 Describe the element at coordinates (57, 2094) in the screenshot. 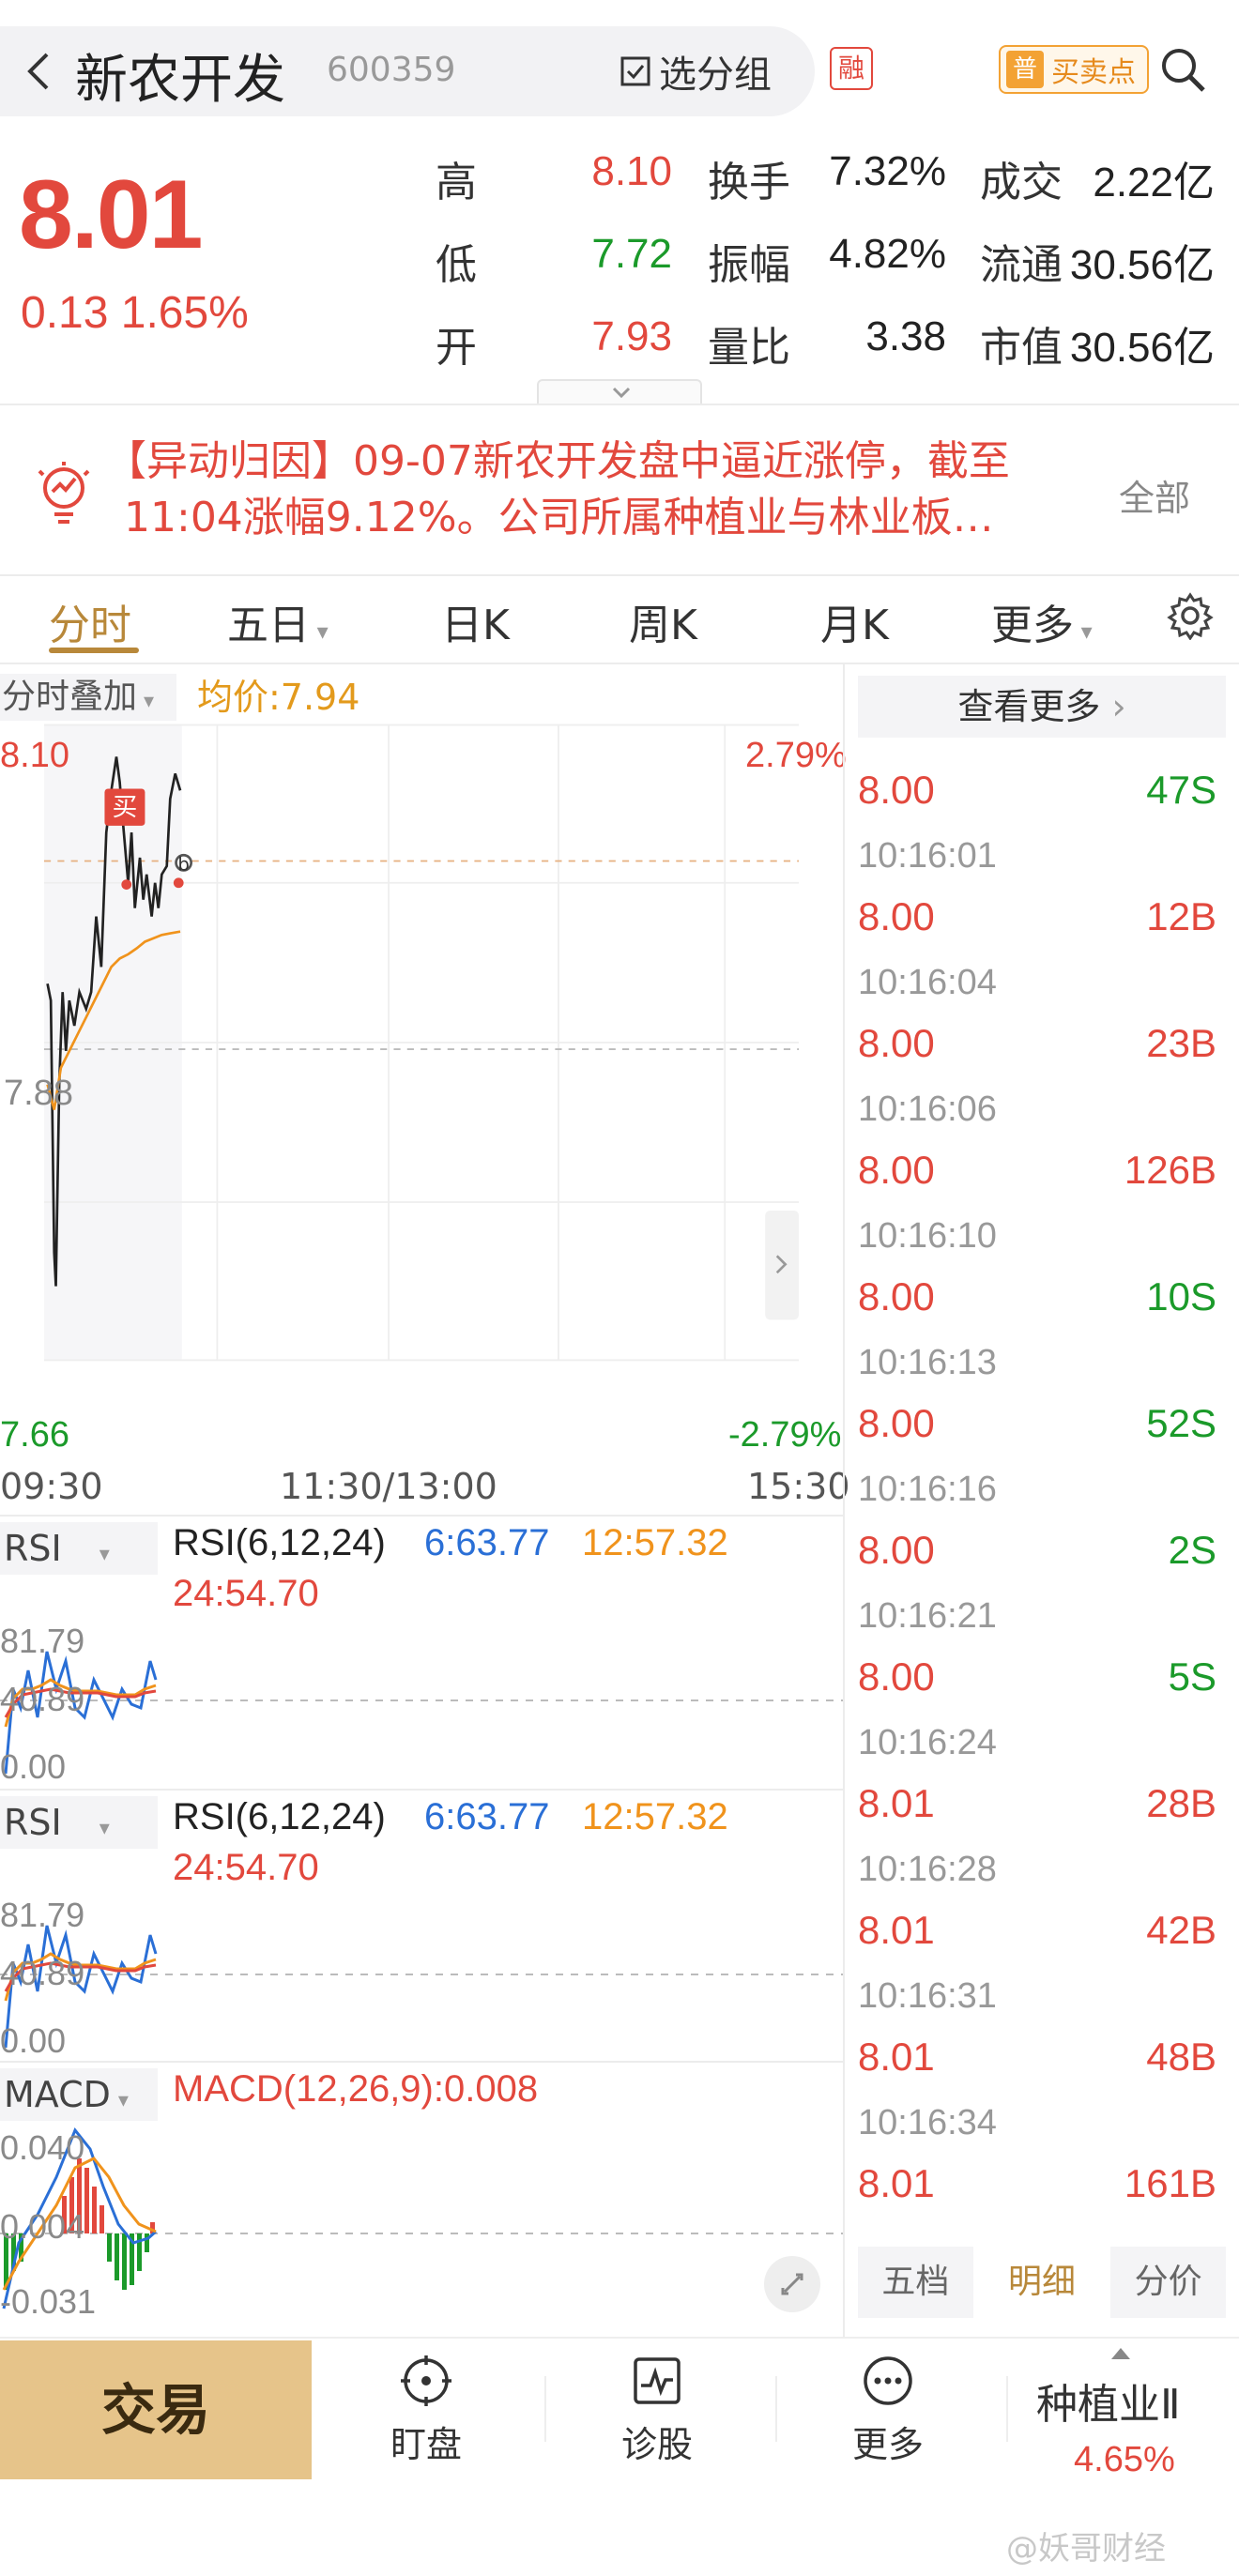

I see `macd-label: MACD` at that location.